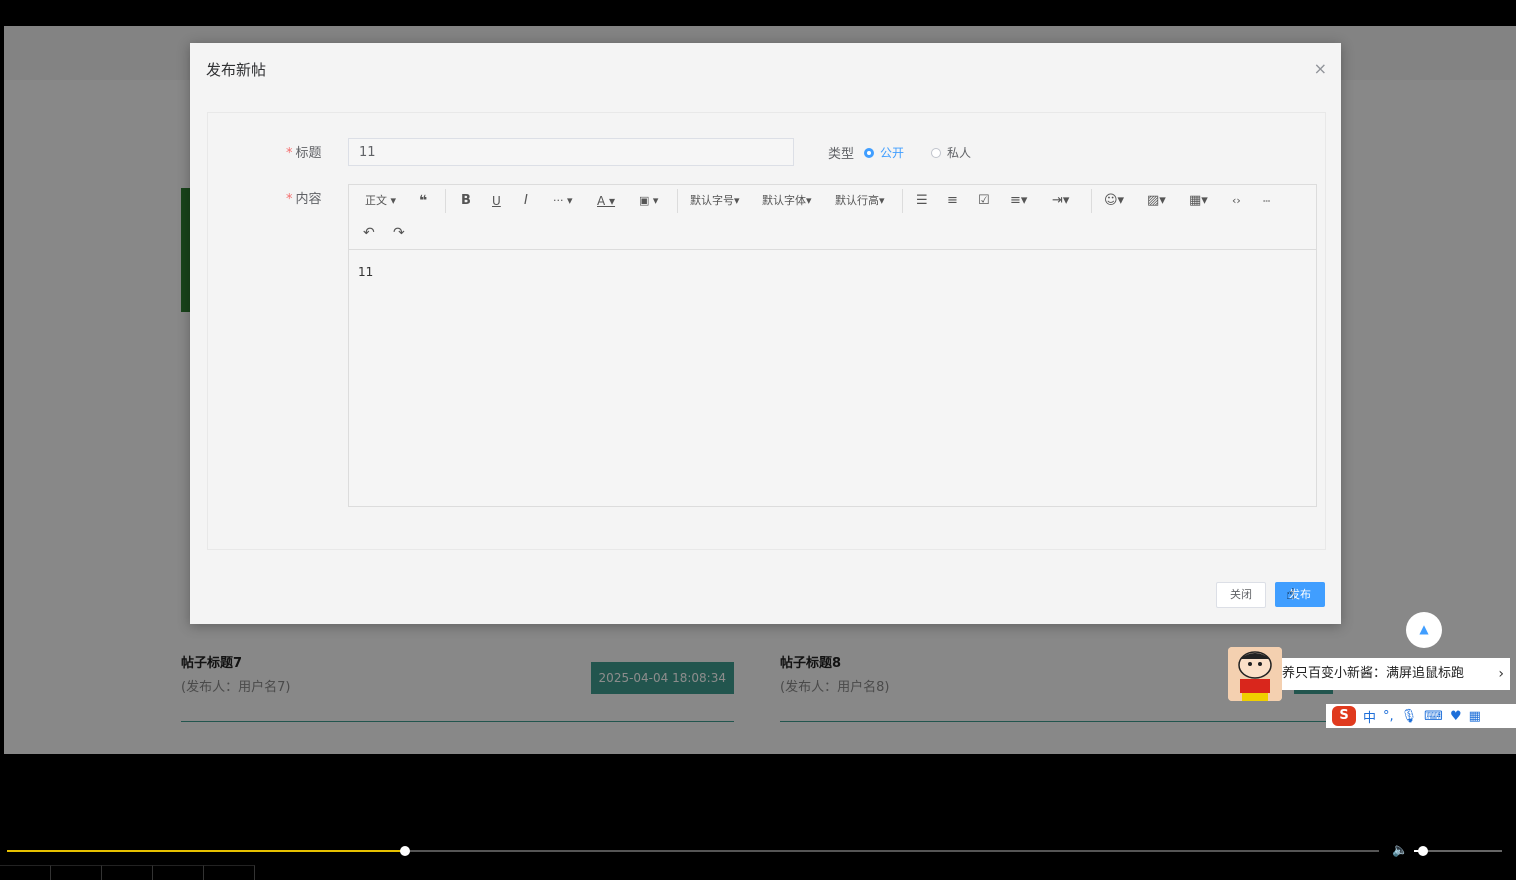  I want to click on notification-popup: 养只百变小新酱：满屏追鼠标跑 ›, so click(1370, 676).